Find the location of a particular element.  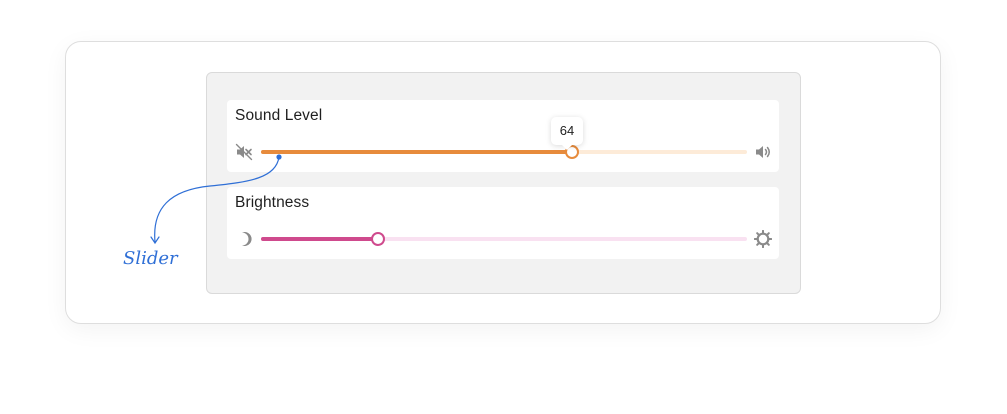

sound-level-card: Sound Level 64 is located at coordinates (503, 136).